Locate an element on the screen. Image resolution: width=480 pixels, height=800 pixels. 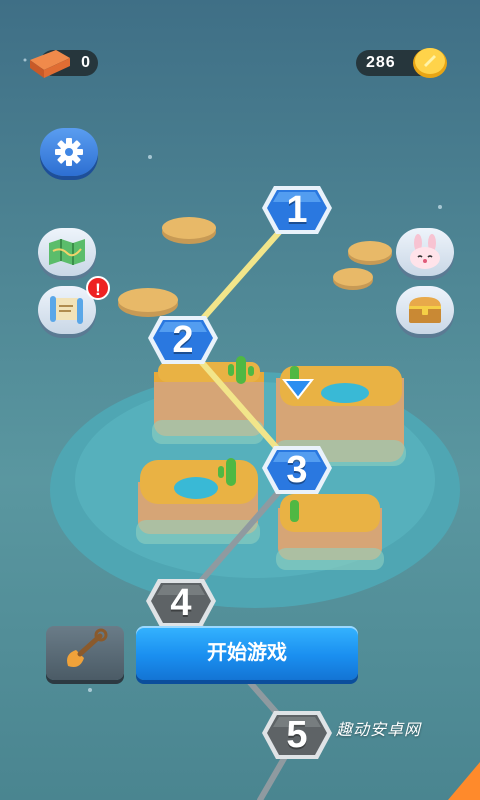
level-number: 4 is located at coordinates (181, 603).